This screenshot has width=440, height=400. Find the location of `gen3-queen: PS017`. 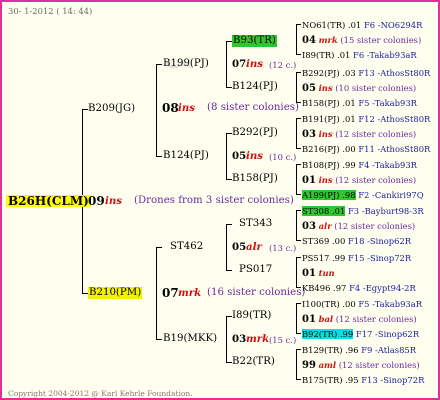

gen3-queen: PS017 is located at coordinates (255, 270).